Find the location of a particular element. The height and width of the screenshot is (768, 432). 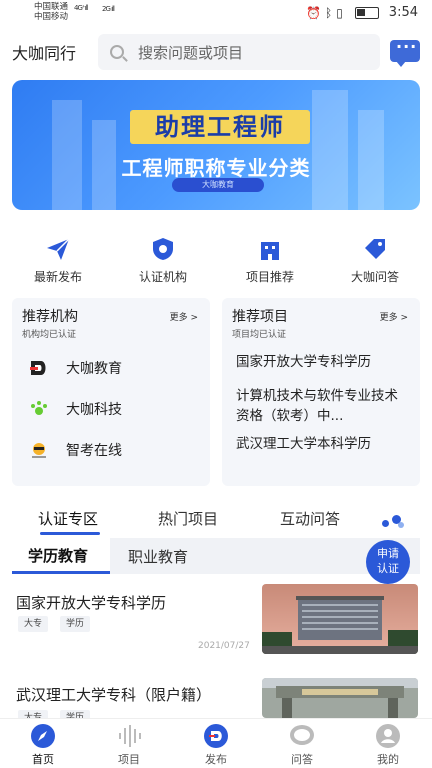

article-item: 国家开放大学专科学历 大专 学历 2021/07/27 is located at coordinates (216, 626).